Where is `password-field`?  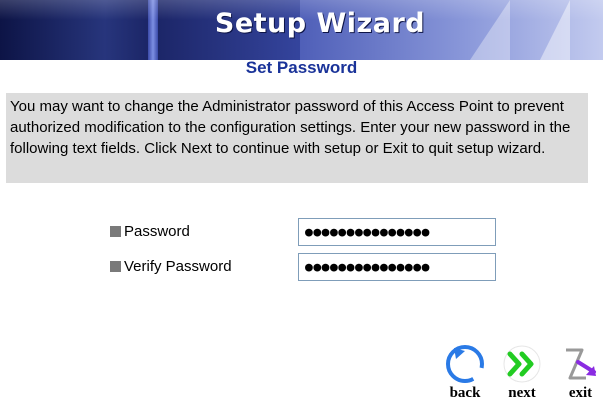 password-field is located at coordinates (397, 232).